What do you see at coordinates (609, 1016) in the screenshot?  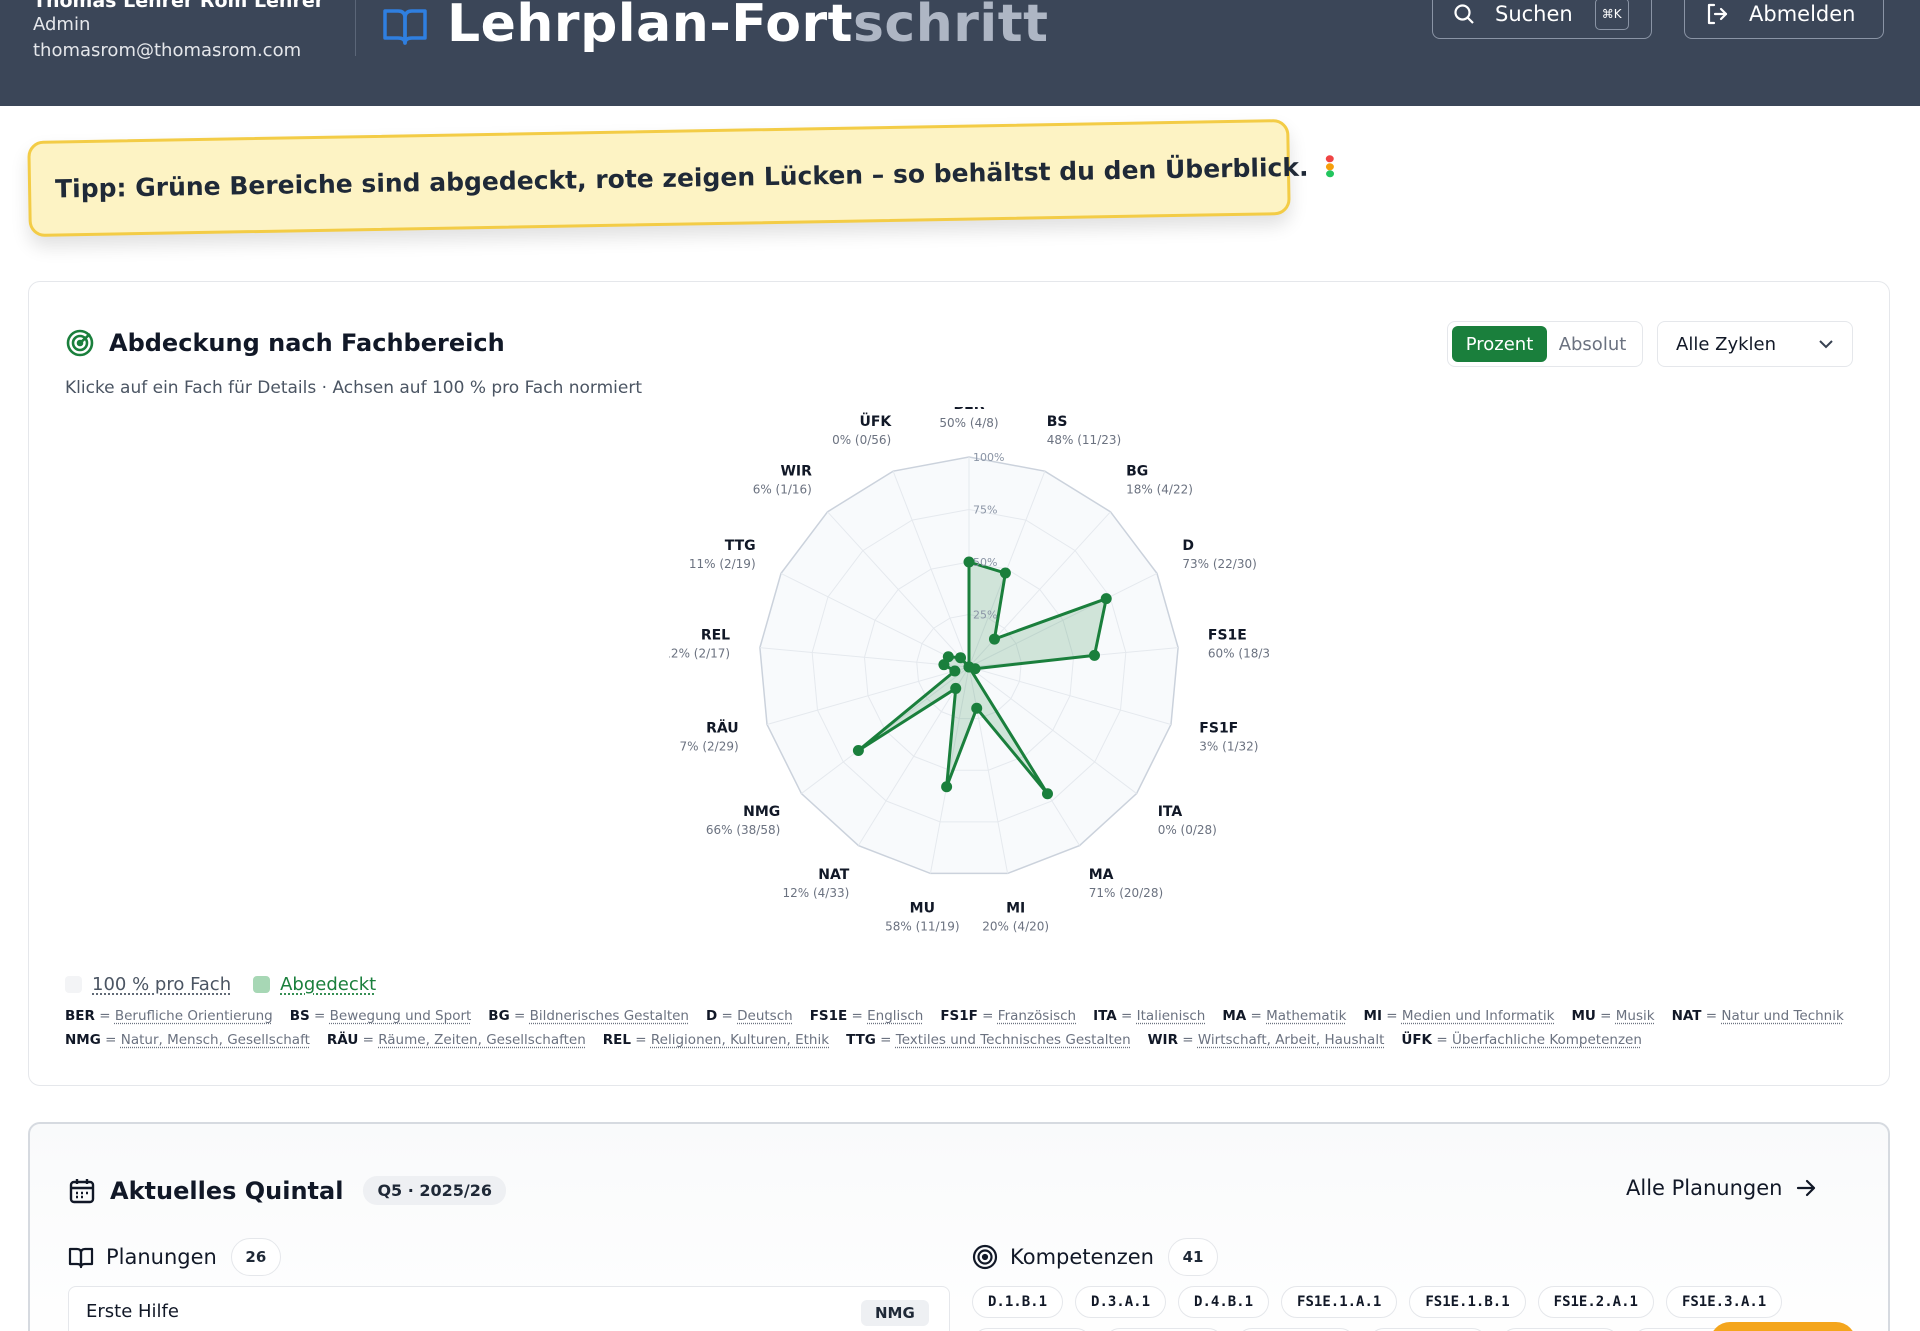 I see `abbreviation-value: Bildnerisches Gestalten` at bounding box center [609, 1016].